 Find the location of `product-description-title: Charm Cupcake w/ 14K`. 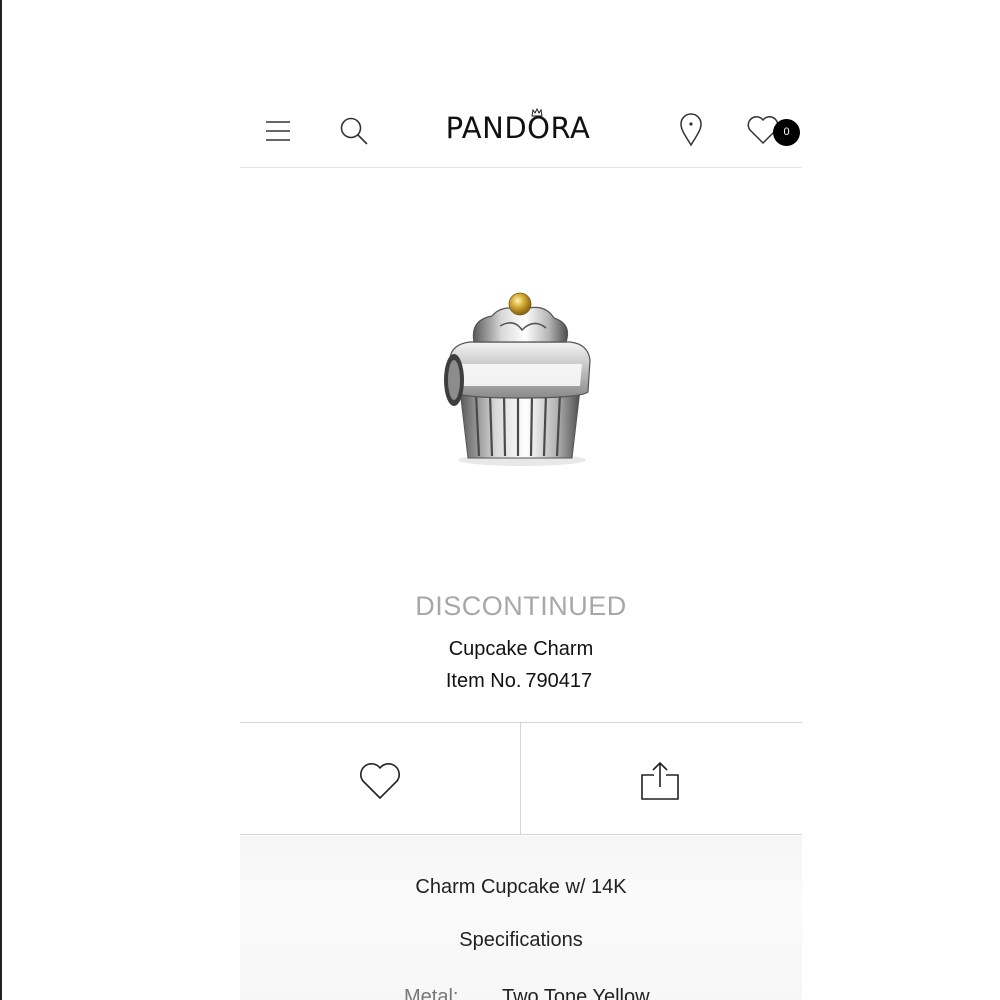

product-description-title: Charm Cupcake w/ 14K is located at coordinates (521, 887).